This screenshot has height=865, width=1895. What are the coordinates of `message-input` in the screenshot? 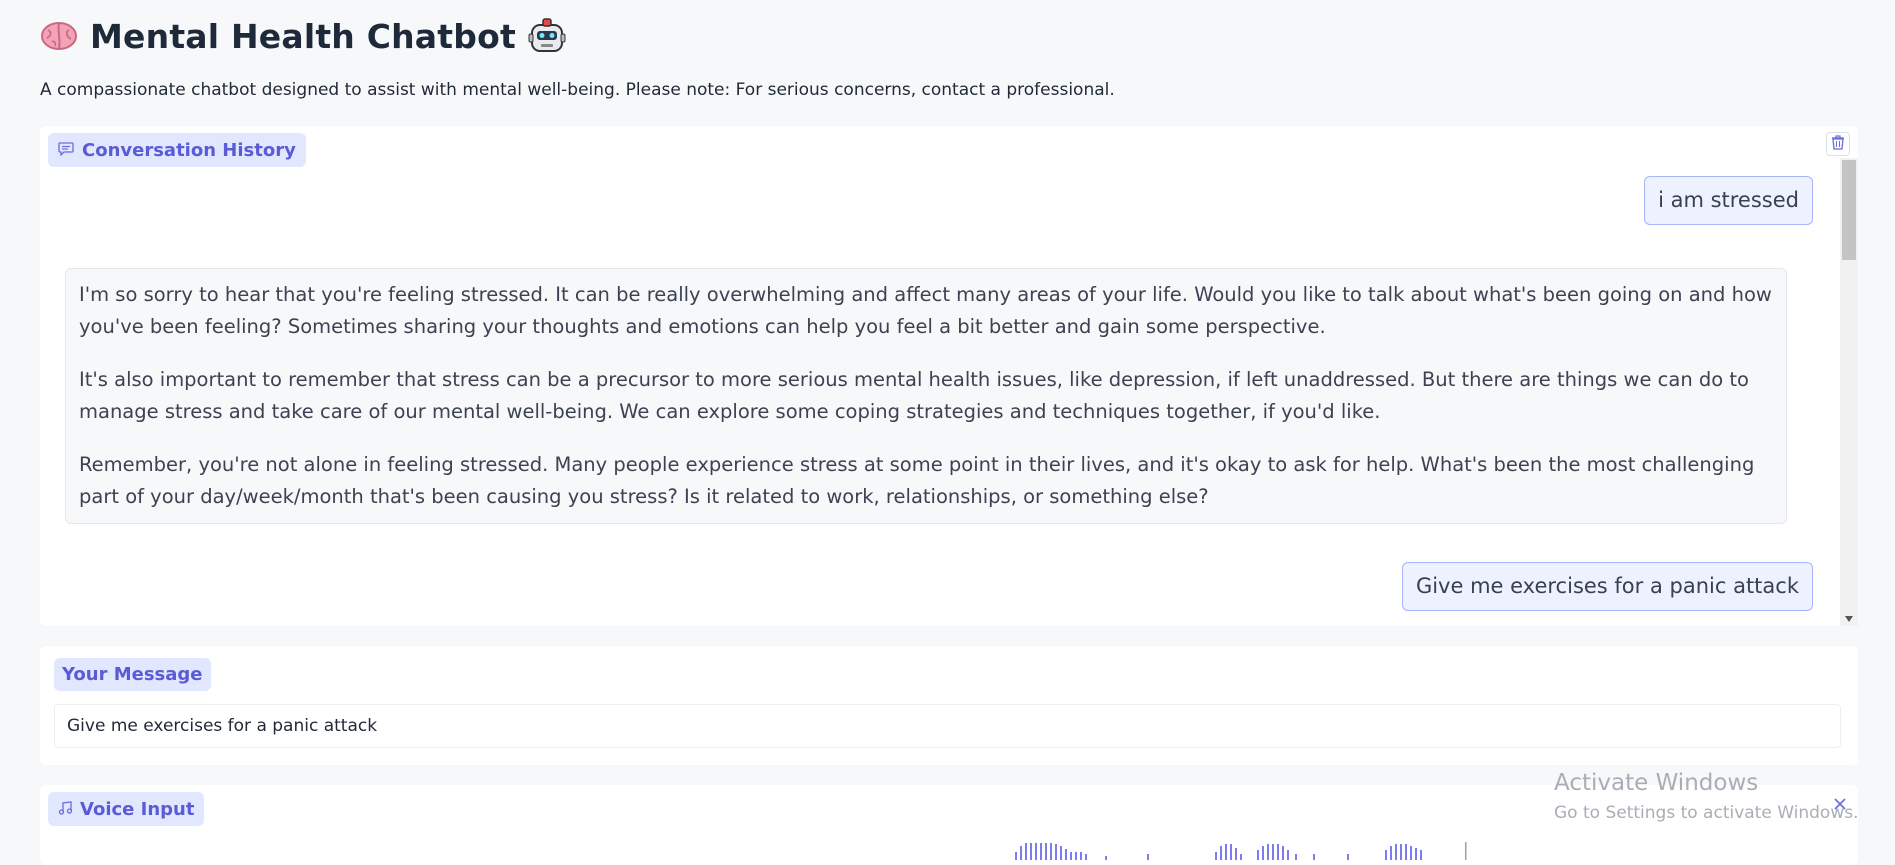 It's located at (947, 726).